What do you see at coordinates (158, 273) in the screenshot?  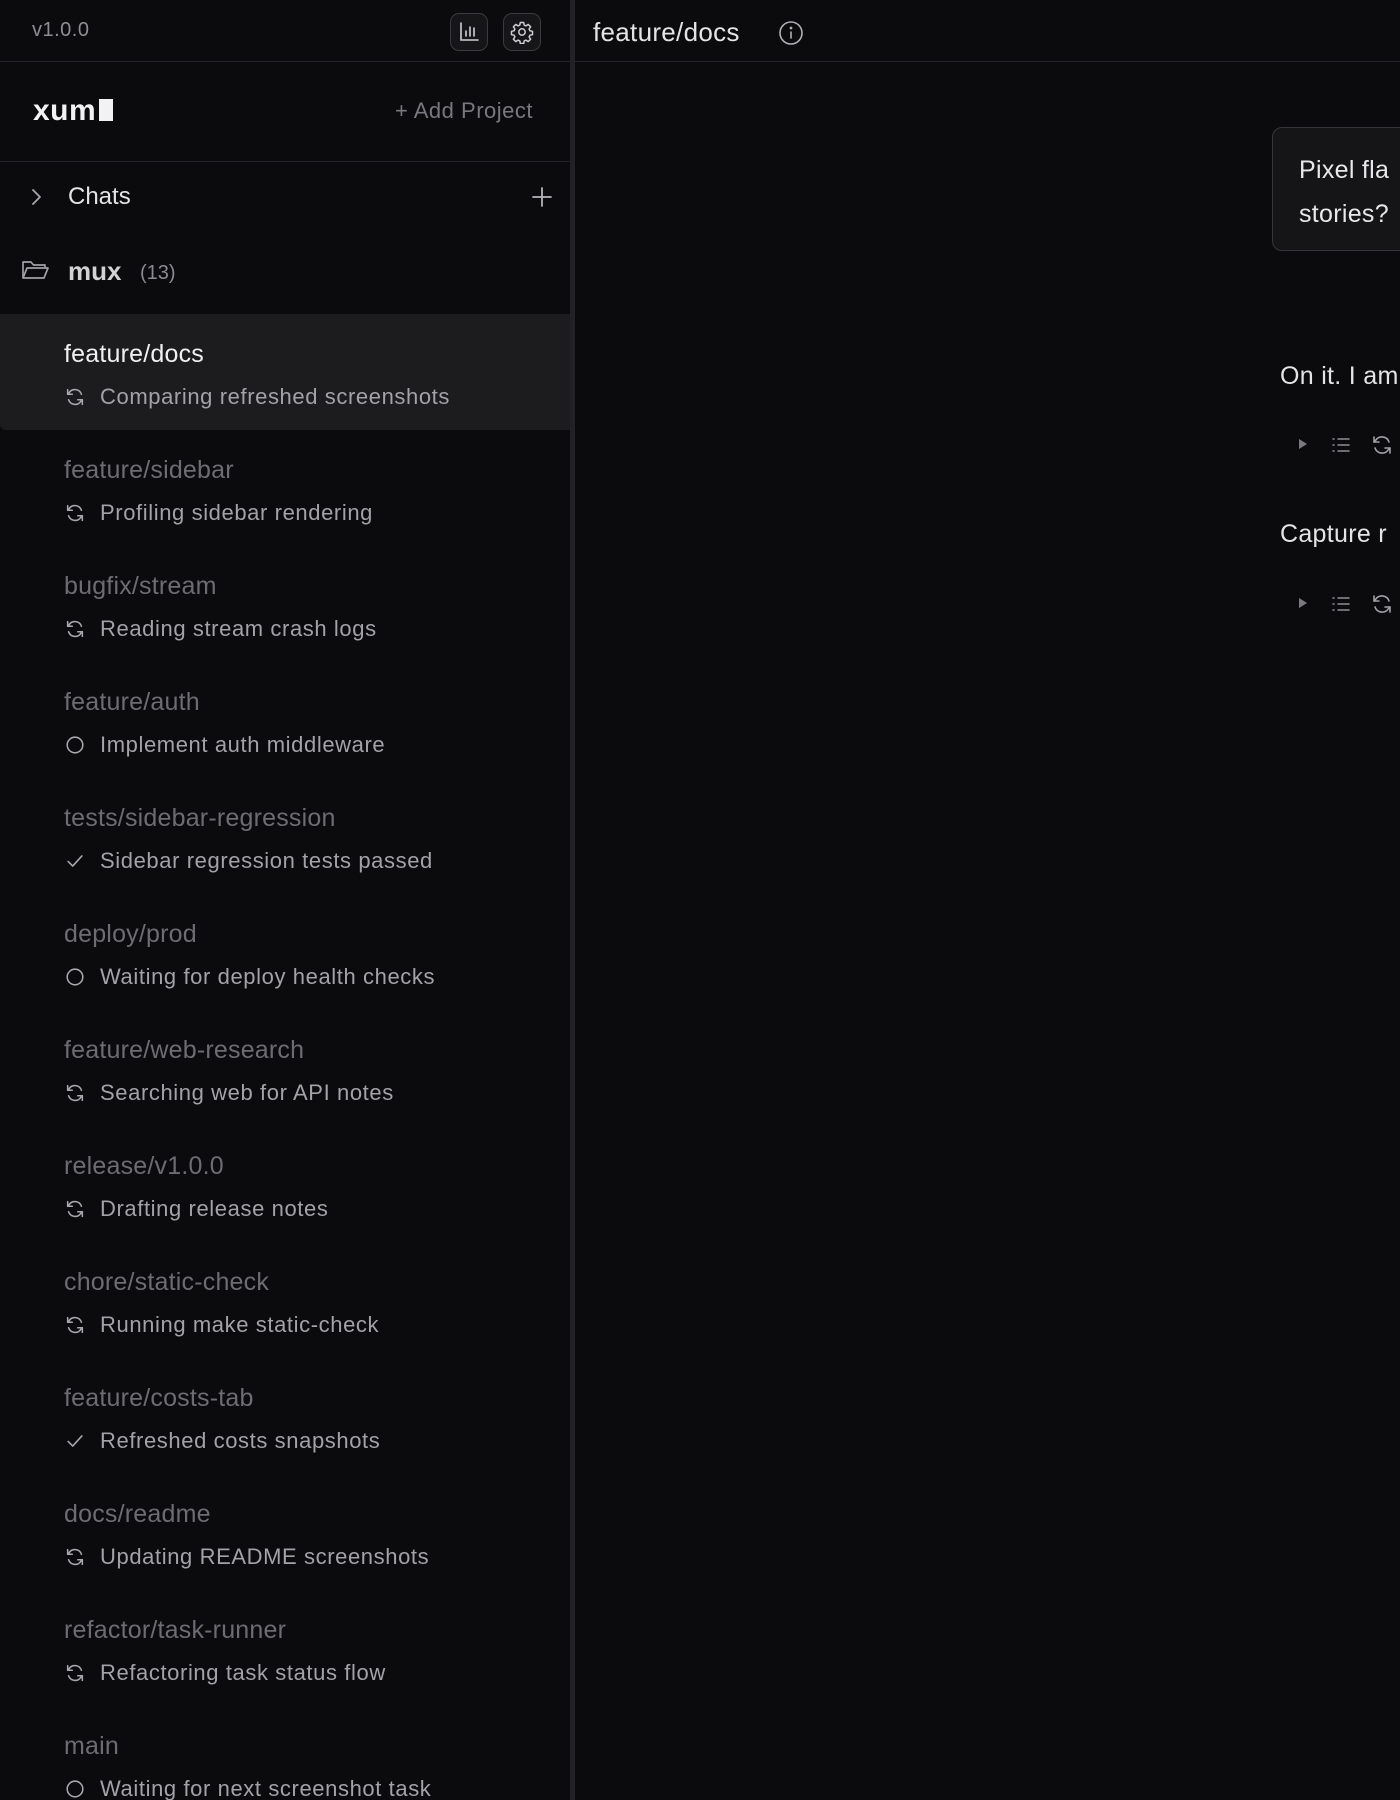 I see `project-workspace-count: (13)` at bounding box center [158, 273].